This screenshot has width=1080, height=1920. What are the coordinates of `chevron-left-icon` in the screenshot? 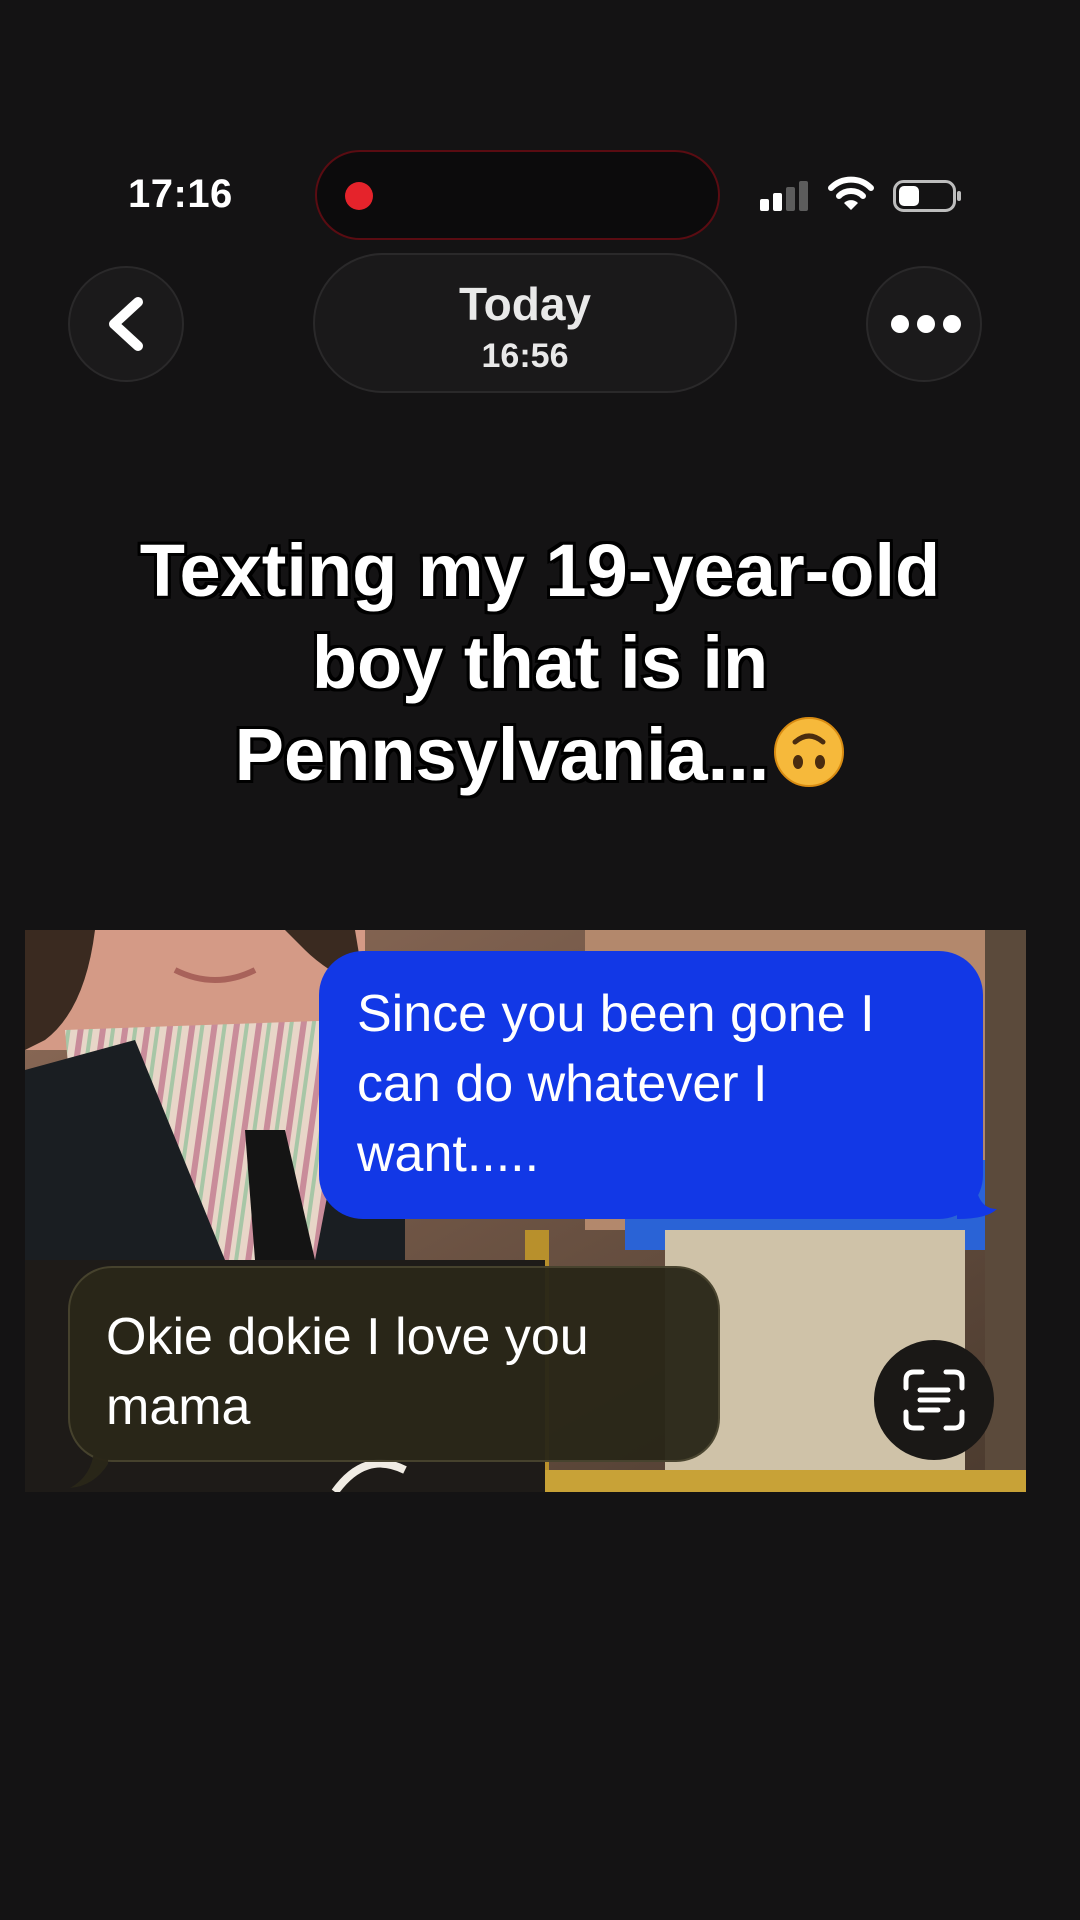 It's located at (126, 324).